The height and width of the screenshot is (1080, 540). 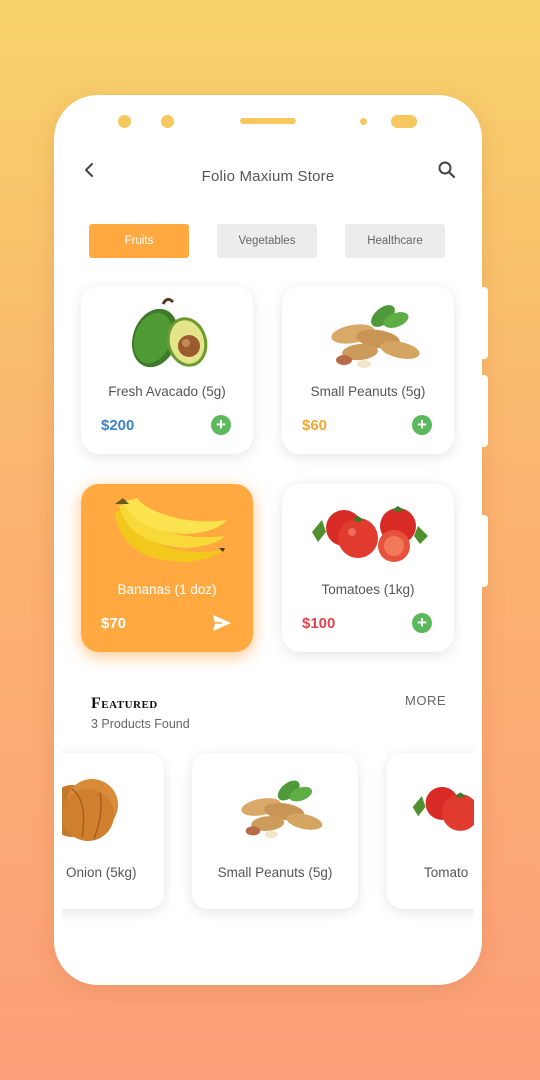 What do you see at coordinates (268, 121) in the screenshot?
I see `speaker-slot` at bounding box center [268, 121].